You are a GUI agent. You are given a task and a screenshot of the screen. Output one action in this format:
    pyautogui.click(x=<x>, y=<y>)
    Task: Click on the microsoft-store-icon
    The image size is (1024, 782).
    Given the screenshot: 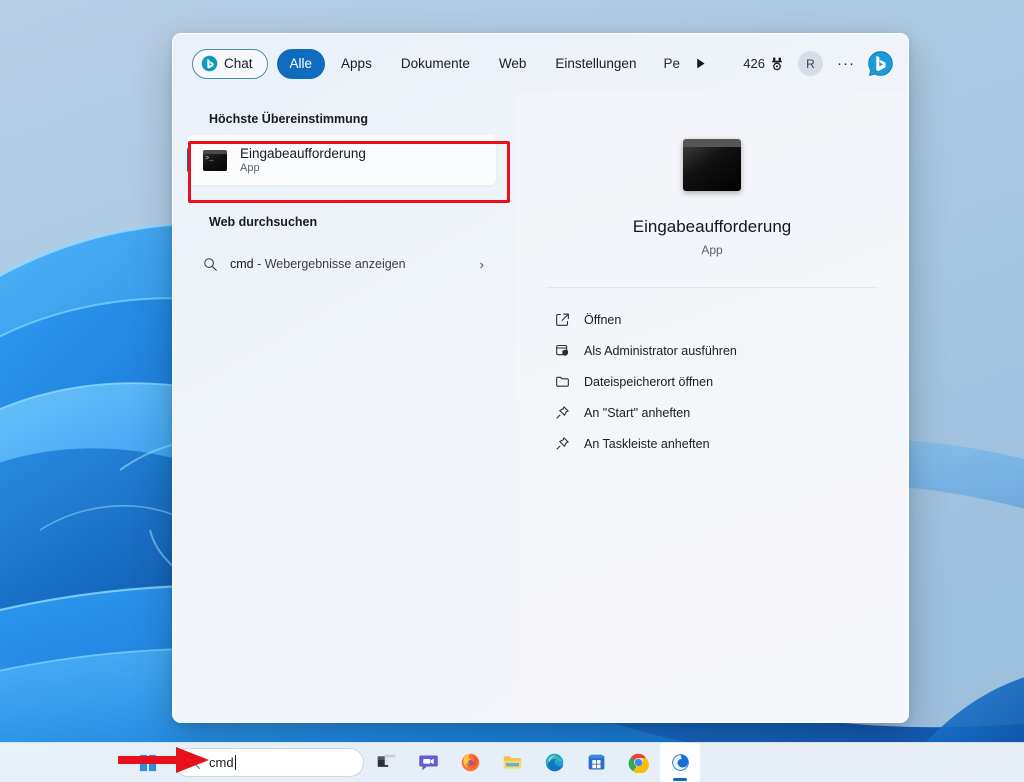 What is the action you would take?
    pyautogui.click(x=596, y=762)
    